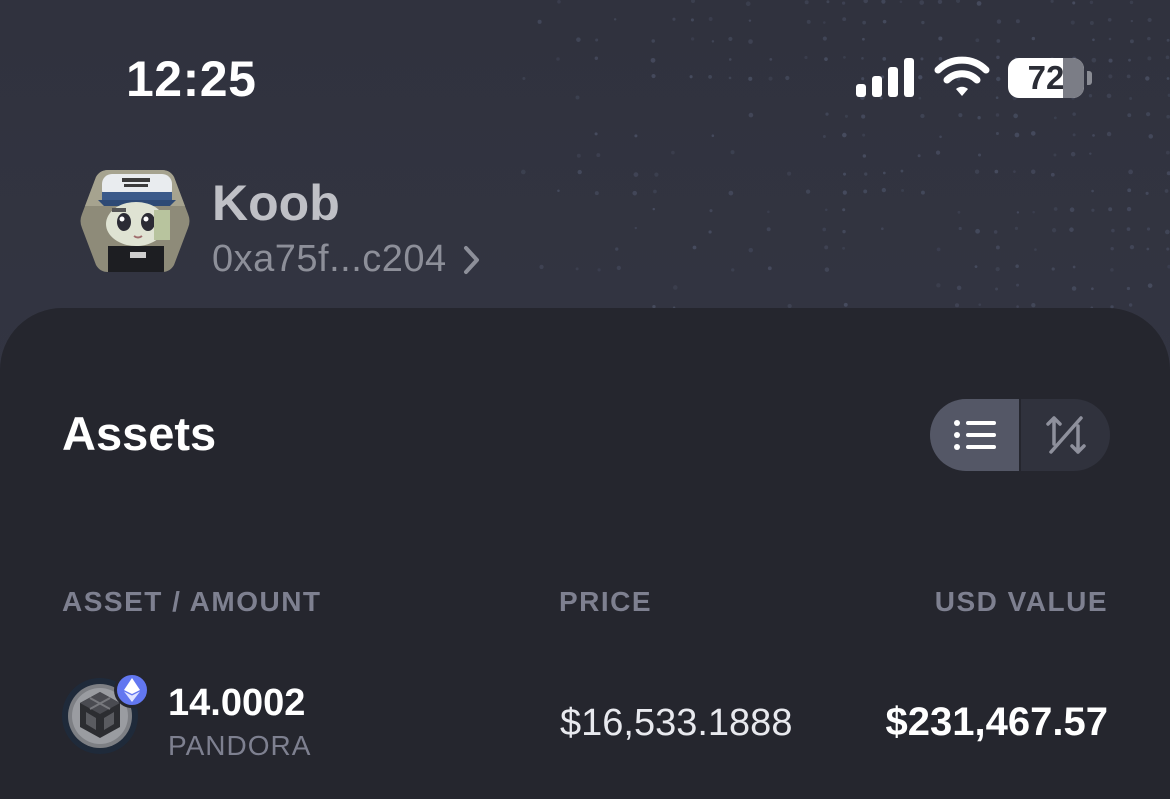  Describe the element at coordinates (472, 260) in the screenshot. I see `chevron-right-icon` at that location.